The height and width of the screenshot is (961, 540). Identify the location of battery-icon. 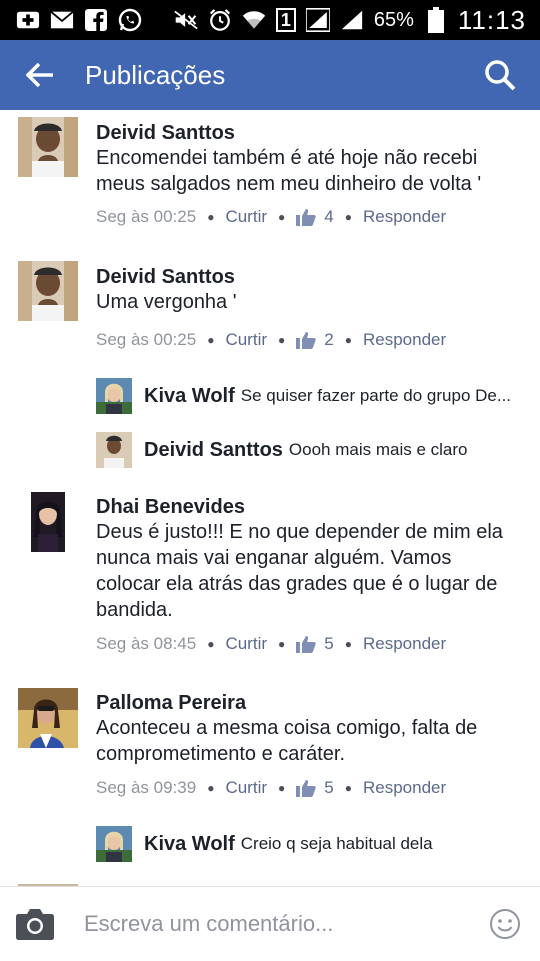
(436, 20).